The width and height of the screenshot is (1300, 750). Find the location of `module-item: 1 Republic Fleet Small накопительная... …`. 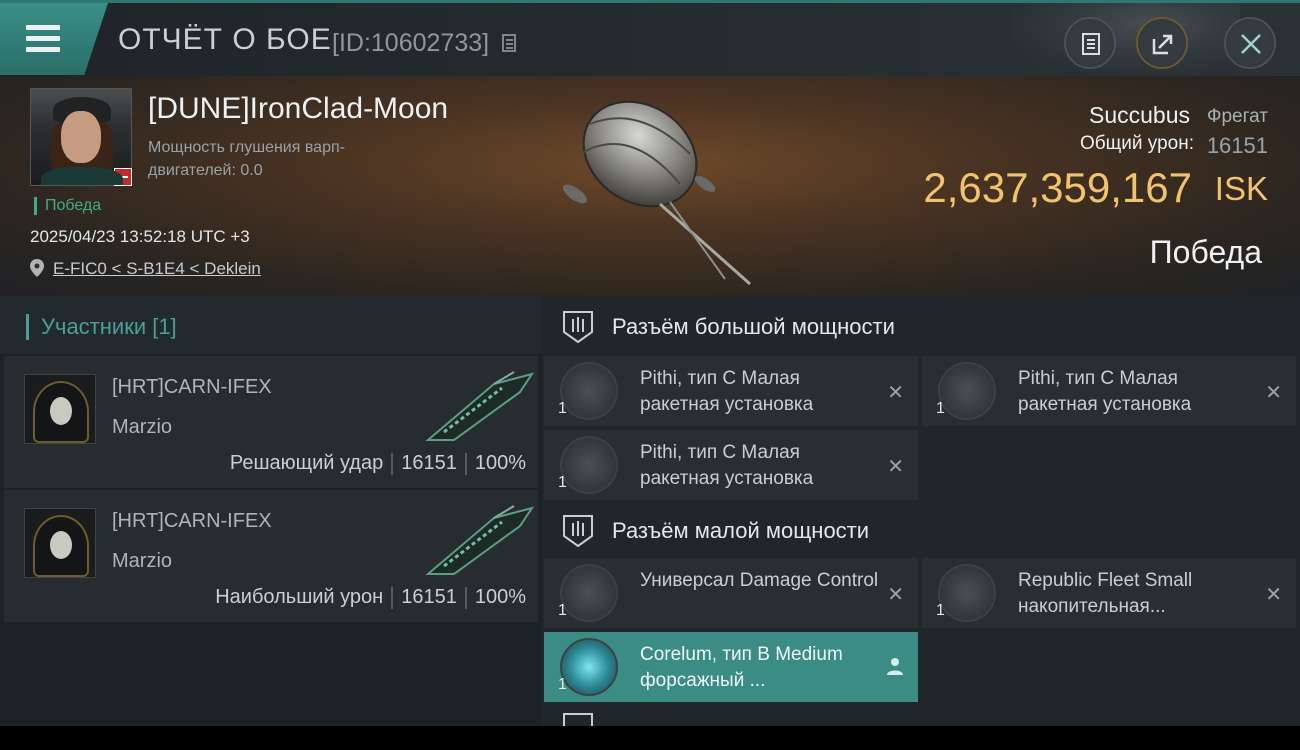

module-item: 1 Republic Fleet Small накопительная... … is located at coordinates (1109, 593).